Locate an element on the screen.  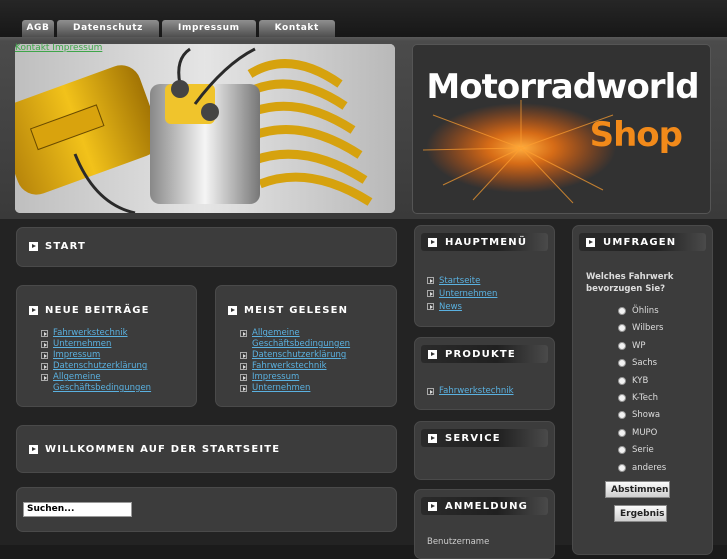
hauptmenu-box: HAUPTMENÜ Startseite Unternehmen News is located at coordinates (484, 276).